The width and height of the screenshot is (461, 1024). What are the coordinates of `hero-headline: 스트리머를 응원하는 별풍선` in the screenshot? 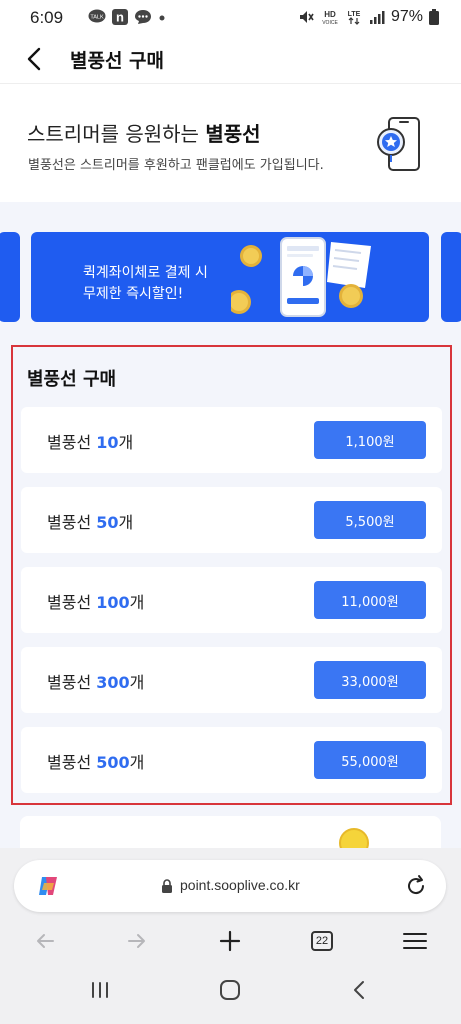 It's located at (144, 132).